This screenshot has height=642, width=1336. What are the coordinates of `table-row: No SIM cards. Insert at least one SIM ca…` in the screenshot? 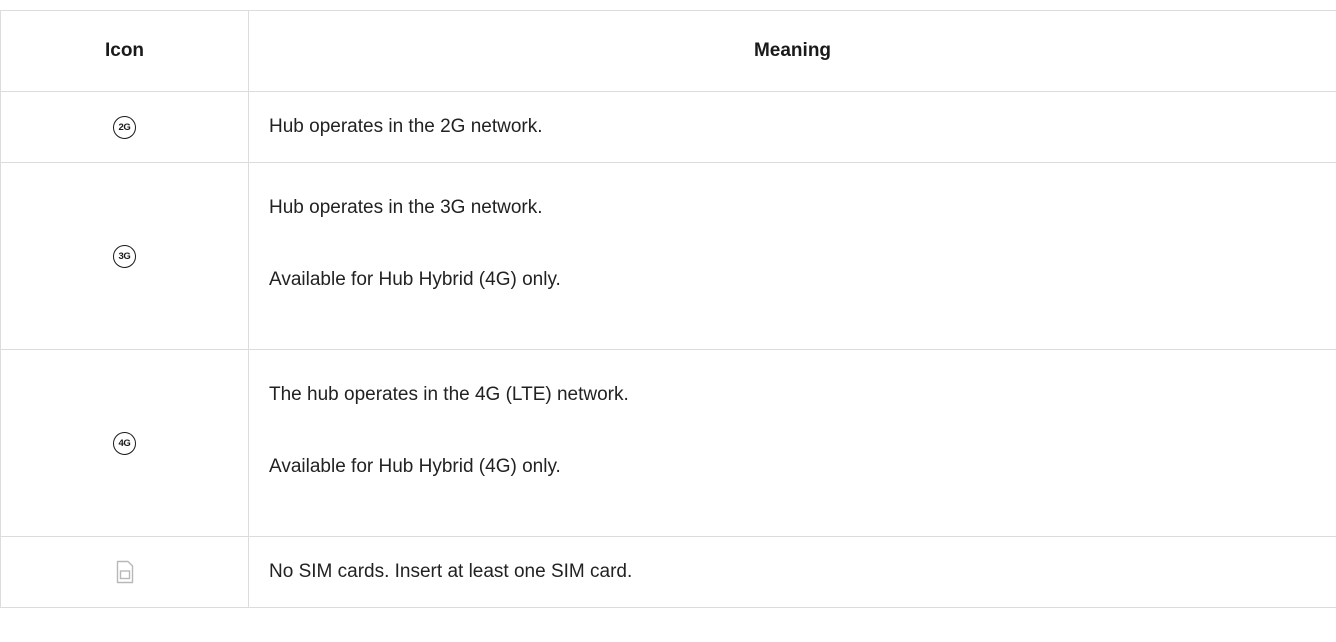 It's located at (668, 572).